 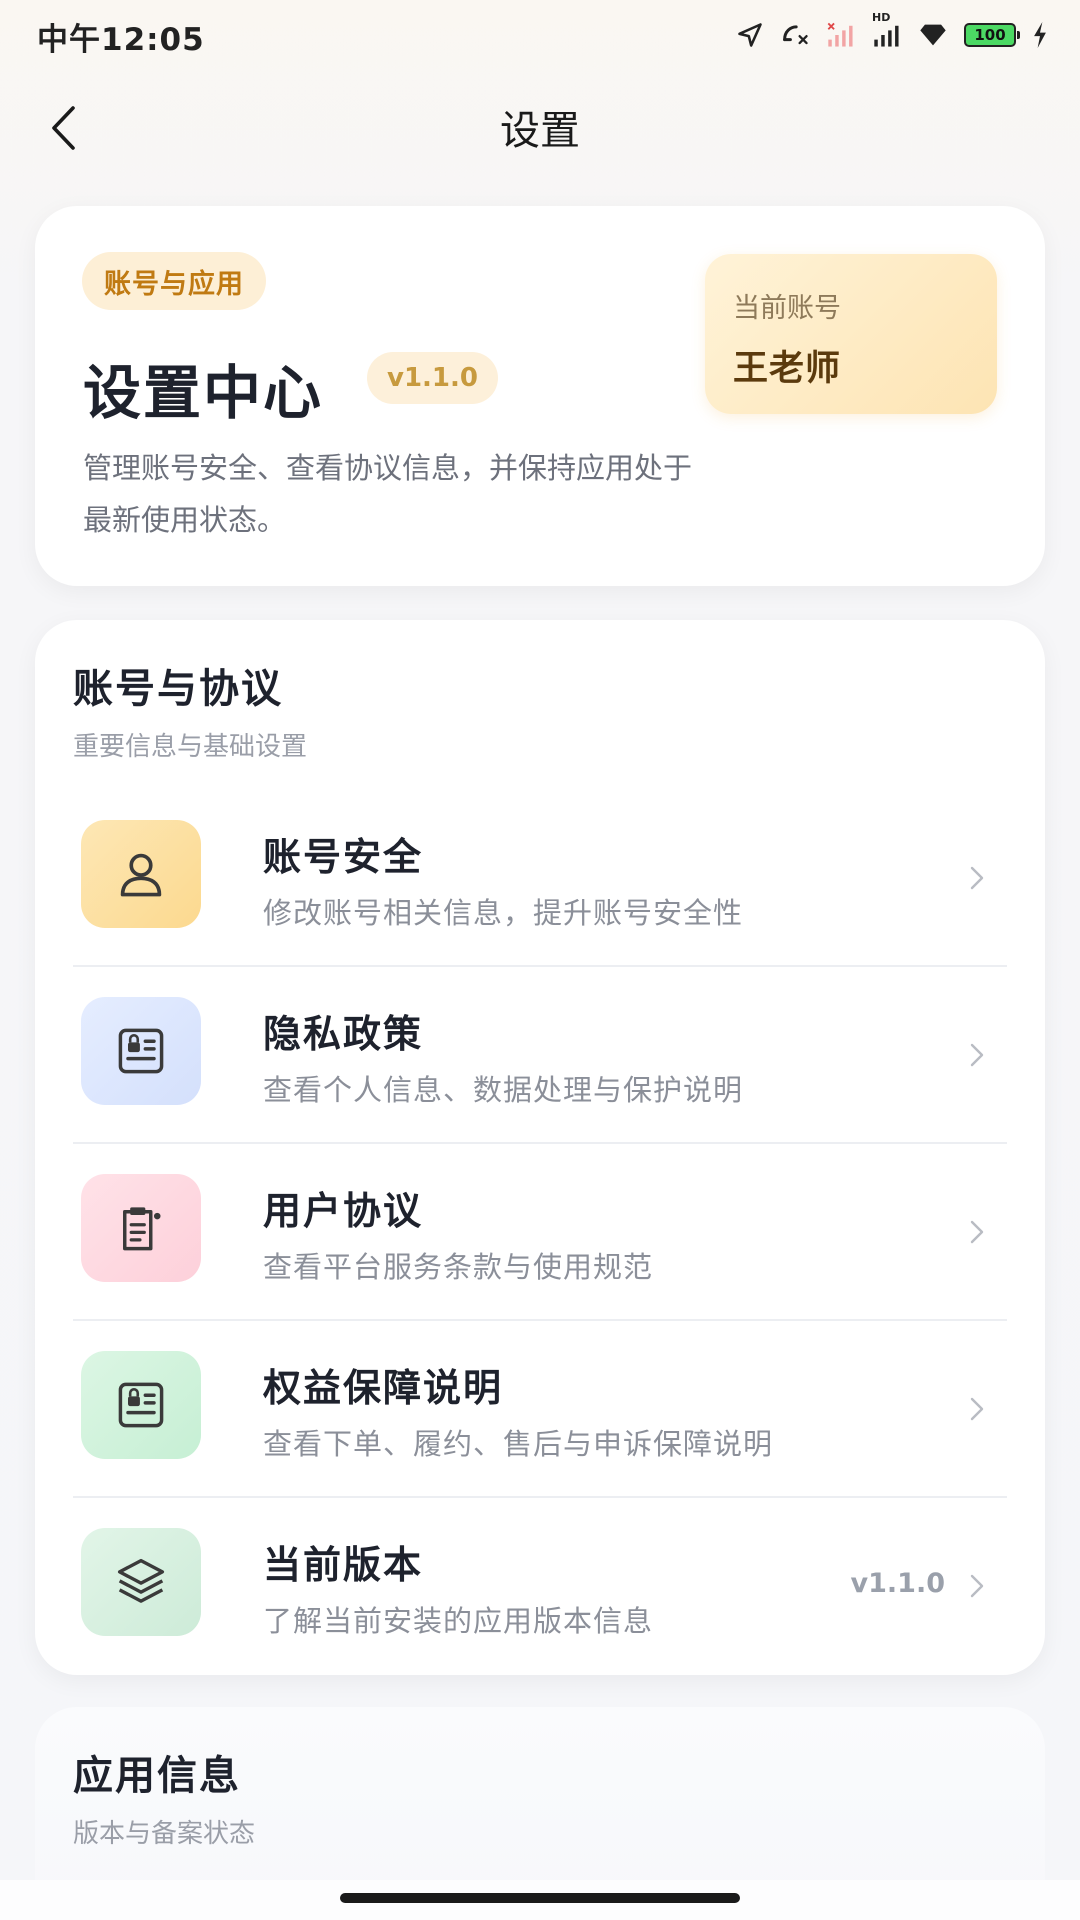 I want to click on menu-item-user-agreement: 用户协议 查看平台服务条款与使用规范, so click(x=540, y=1232).